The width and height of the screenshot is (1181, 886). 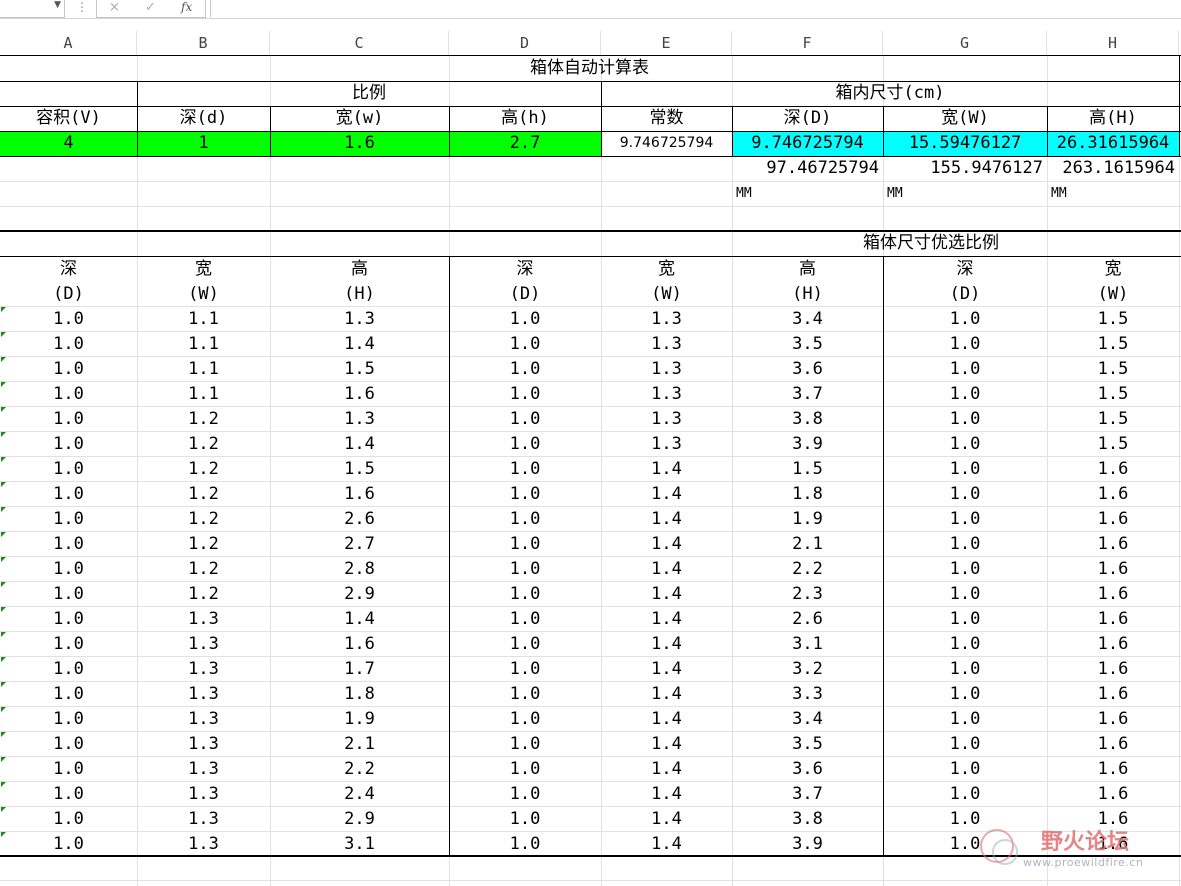 What do you see at coordinates (359, 544) in the screenshot?
I see `table-cell: 2.7` at bounding box center [359, 544].